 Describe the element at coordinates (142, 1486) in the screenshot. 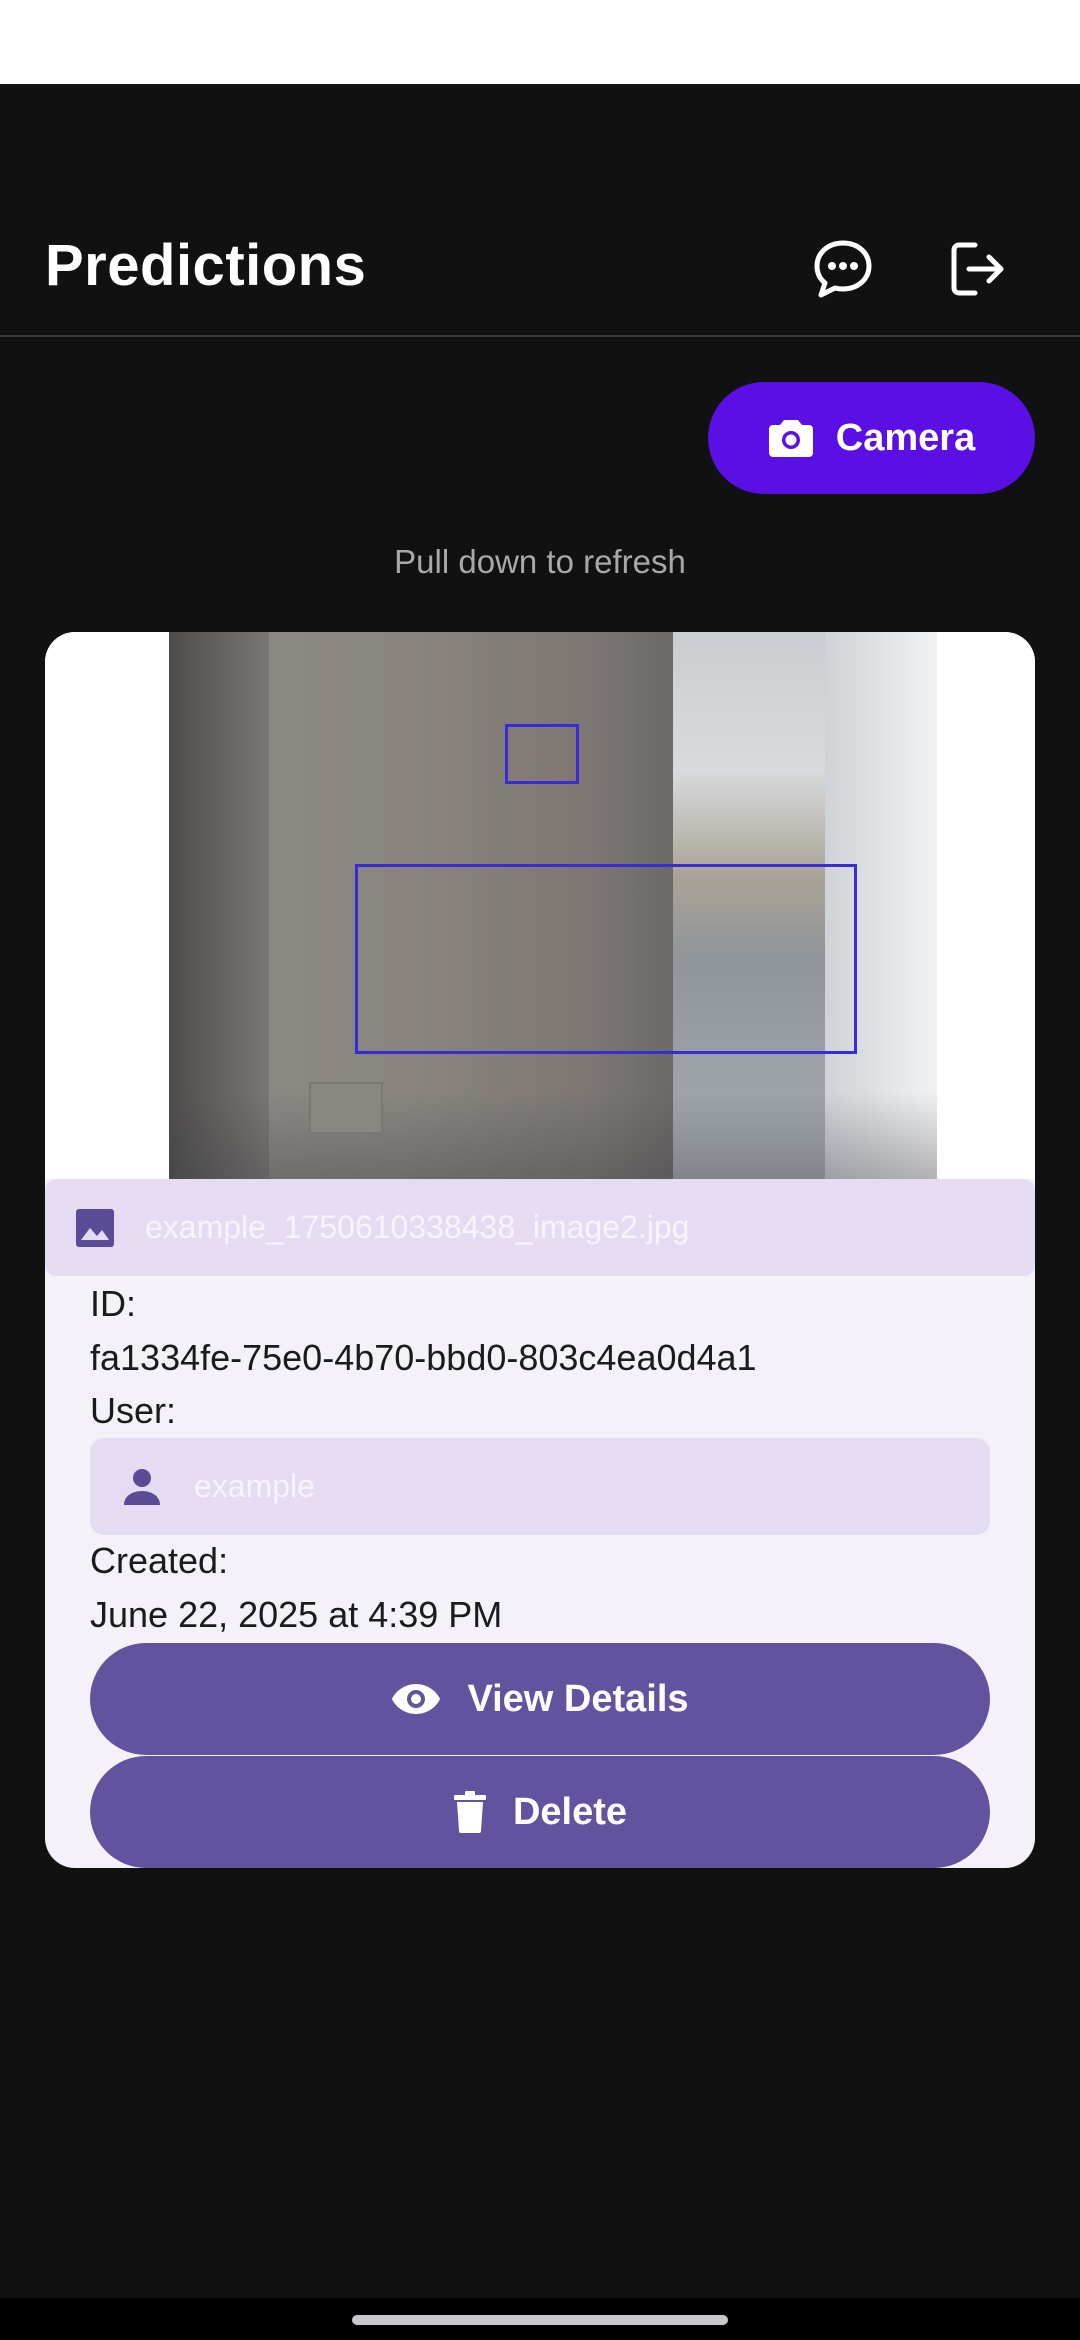

I see `person-icon` at that location.